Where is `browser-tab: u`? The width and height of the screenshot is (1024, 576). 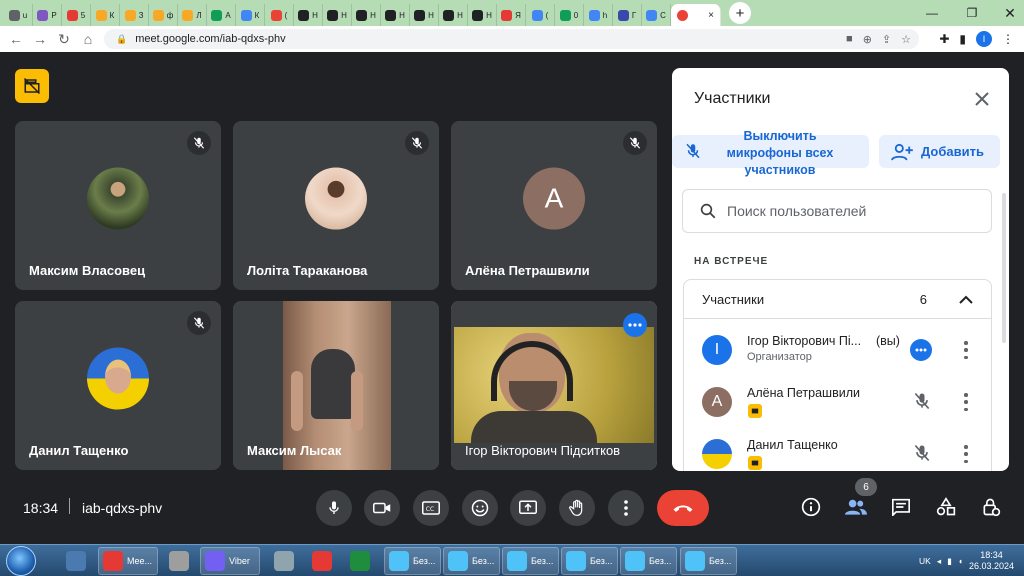
browser-tab: u is located at coordinates (18, 15).